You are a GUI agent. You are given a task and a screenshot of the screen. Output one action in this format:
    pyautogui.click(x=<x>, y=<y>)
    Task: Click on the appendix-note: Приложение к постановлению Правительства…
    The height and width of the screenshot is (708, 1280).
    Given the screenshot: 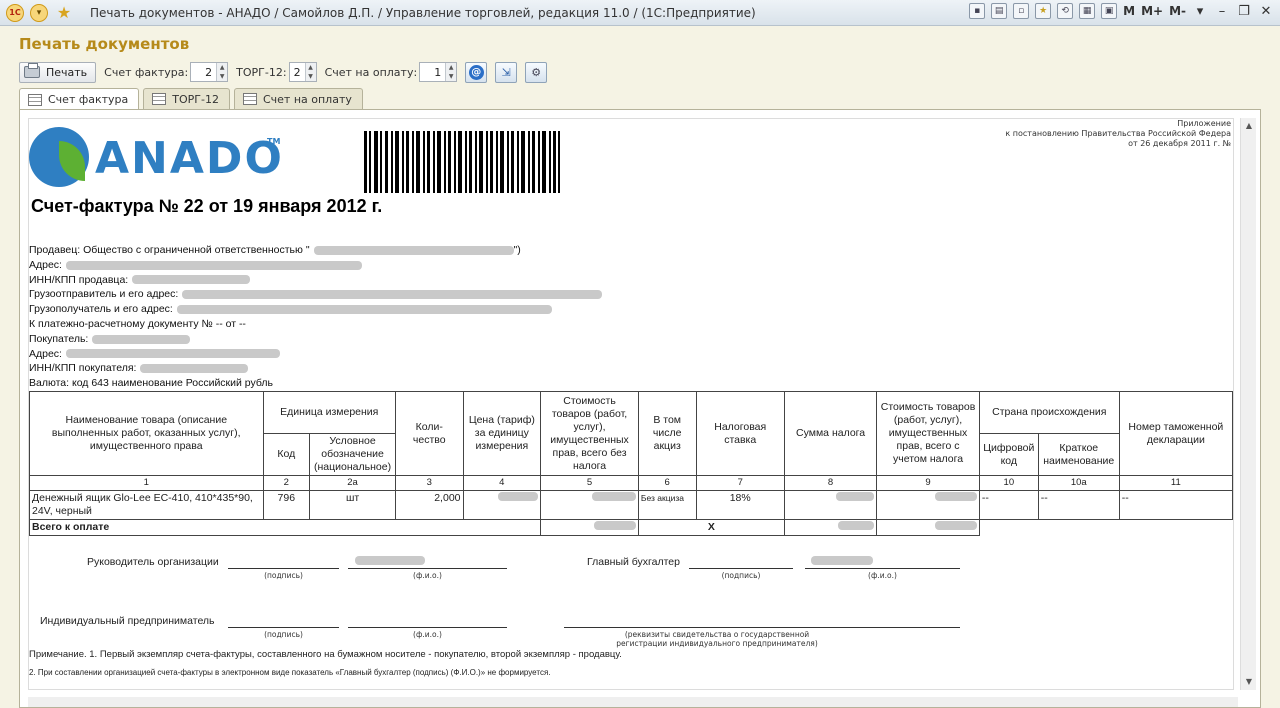 What is the action you would take?
    pyautogui.click(x=1118, y=134)
    